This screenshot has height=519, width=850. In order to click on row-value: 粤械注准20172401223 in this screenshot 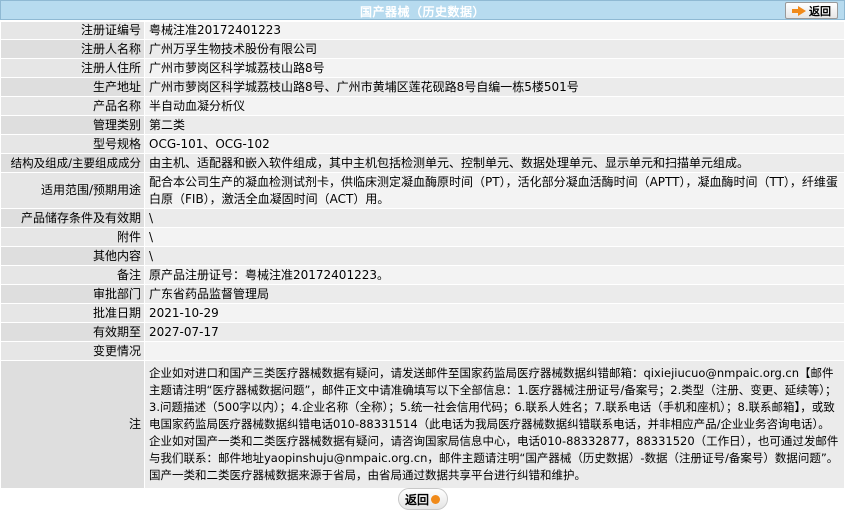, I will do `click(494, 30)`.